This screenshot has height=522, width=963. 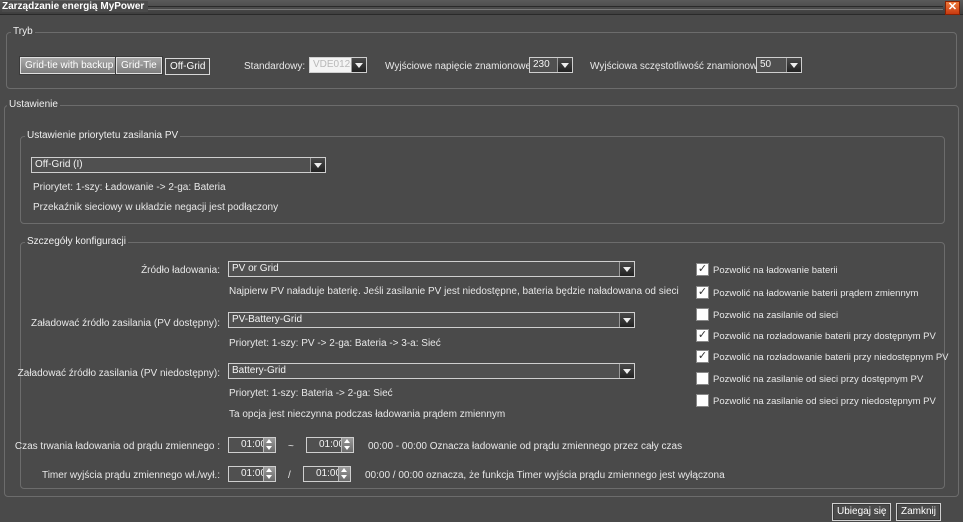 I want to click on apply-button: Ubiegaj się, so click(x=862, y=512).